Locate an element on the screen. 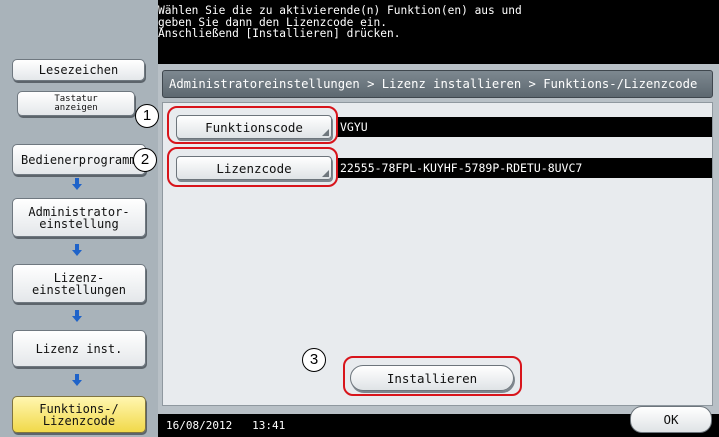 The height and width of the screenshot is (437, 719). license-code-field: 22555-78FPL-KUYHF-5789P-RDETU-8UVC7 is located at coordinates (524, 168).